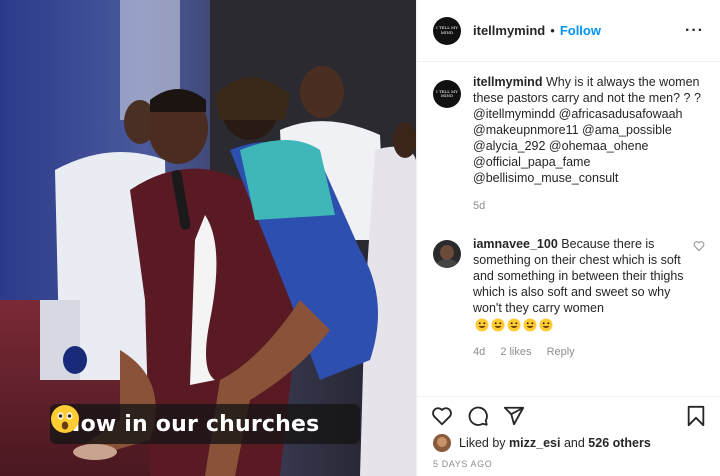 Image resolution: width=720 pixels, height=476 pixels. I want to click on post-username: itellmymind, so click(509, 30).